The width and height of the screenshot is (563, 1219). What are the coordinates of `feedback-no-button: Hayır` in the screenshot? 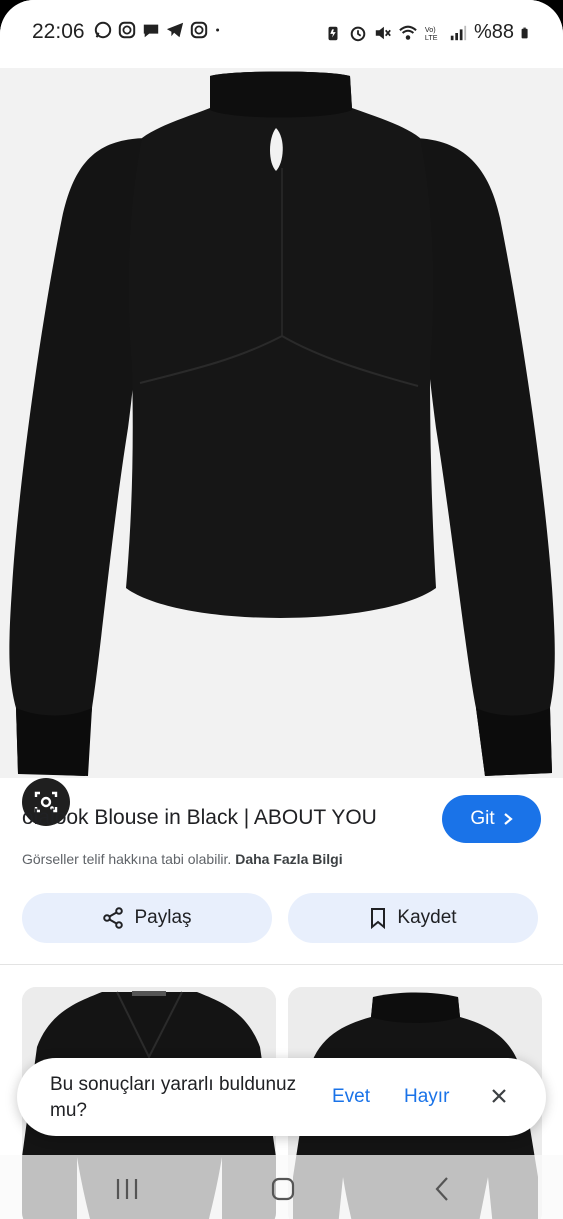 It's located at (426, 1097).